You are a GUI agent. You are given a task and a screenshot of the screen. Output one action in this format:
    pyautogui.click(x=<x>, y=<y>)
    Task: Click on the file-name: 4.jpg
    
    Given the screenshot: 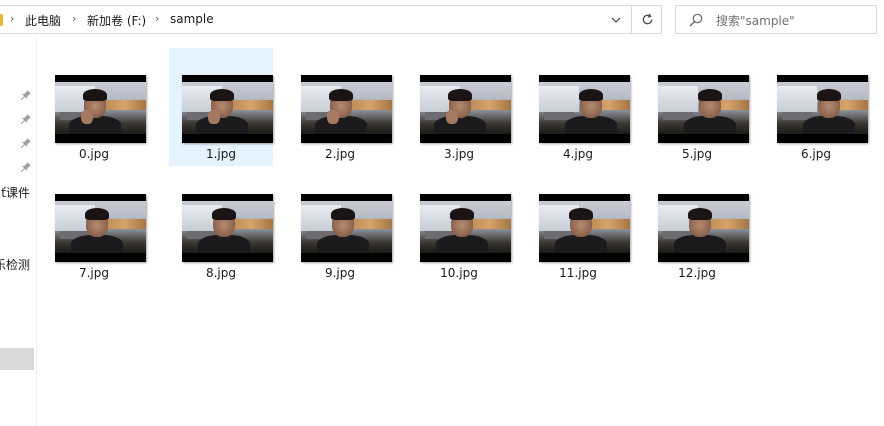 What is the action you would take?
    pyautogui.click(x=578, y=154)
    